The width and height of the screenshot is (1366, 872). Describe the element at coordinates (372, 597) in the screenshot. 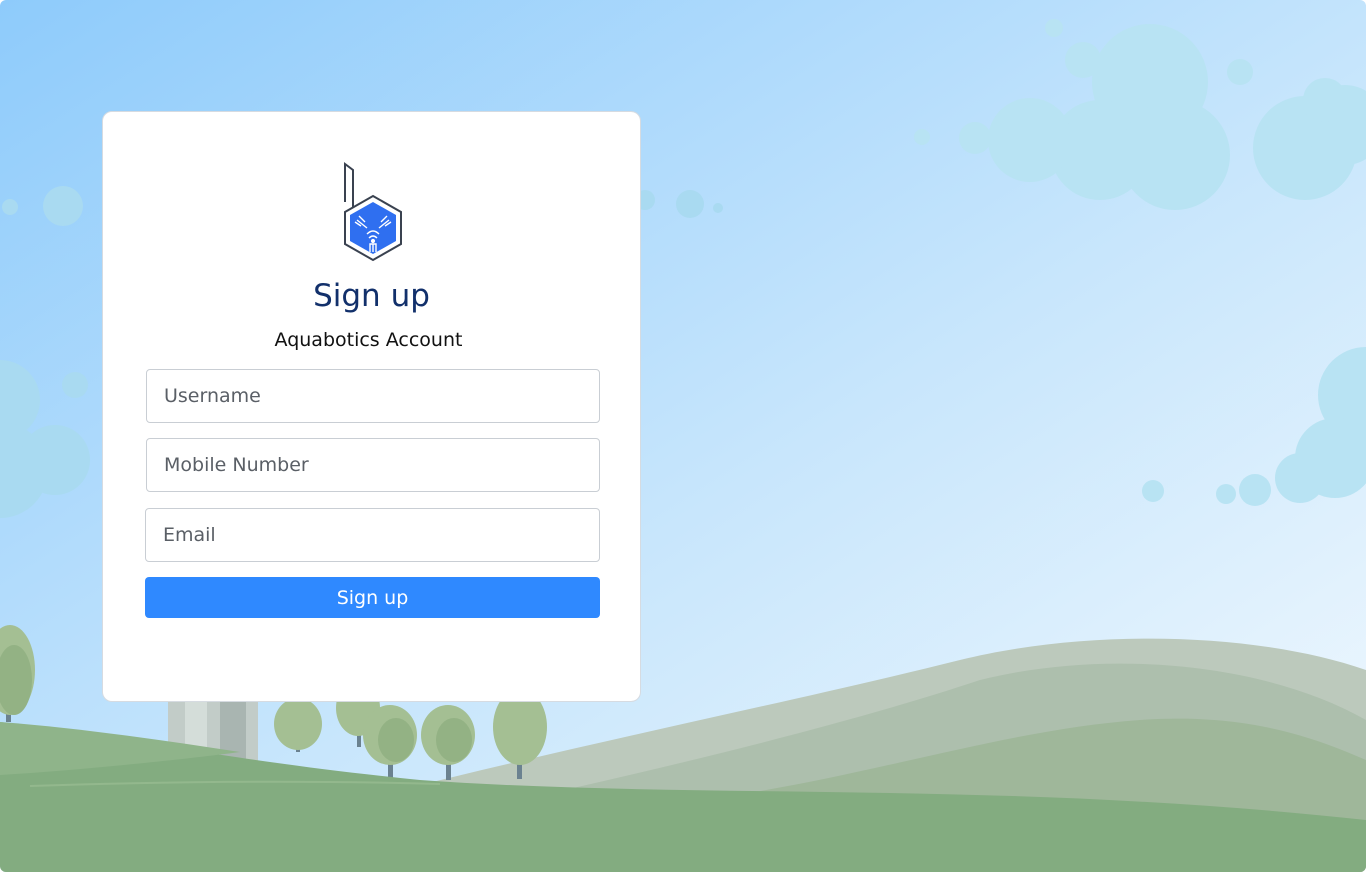

I see `signup-button: Sign up` at that location.